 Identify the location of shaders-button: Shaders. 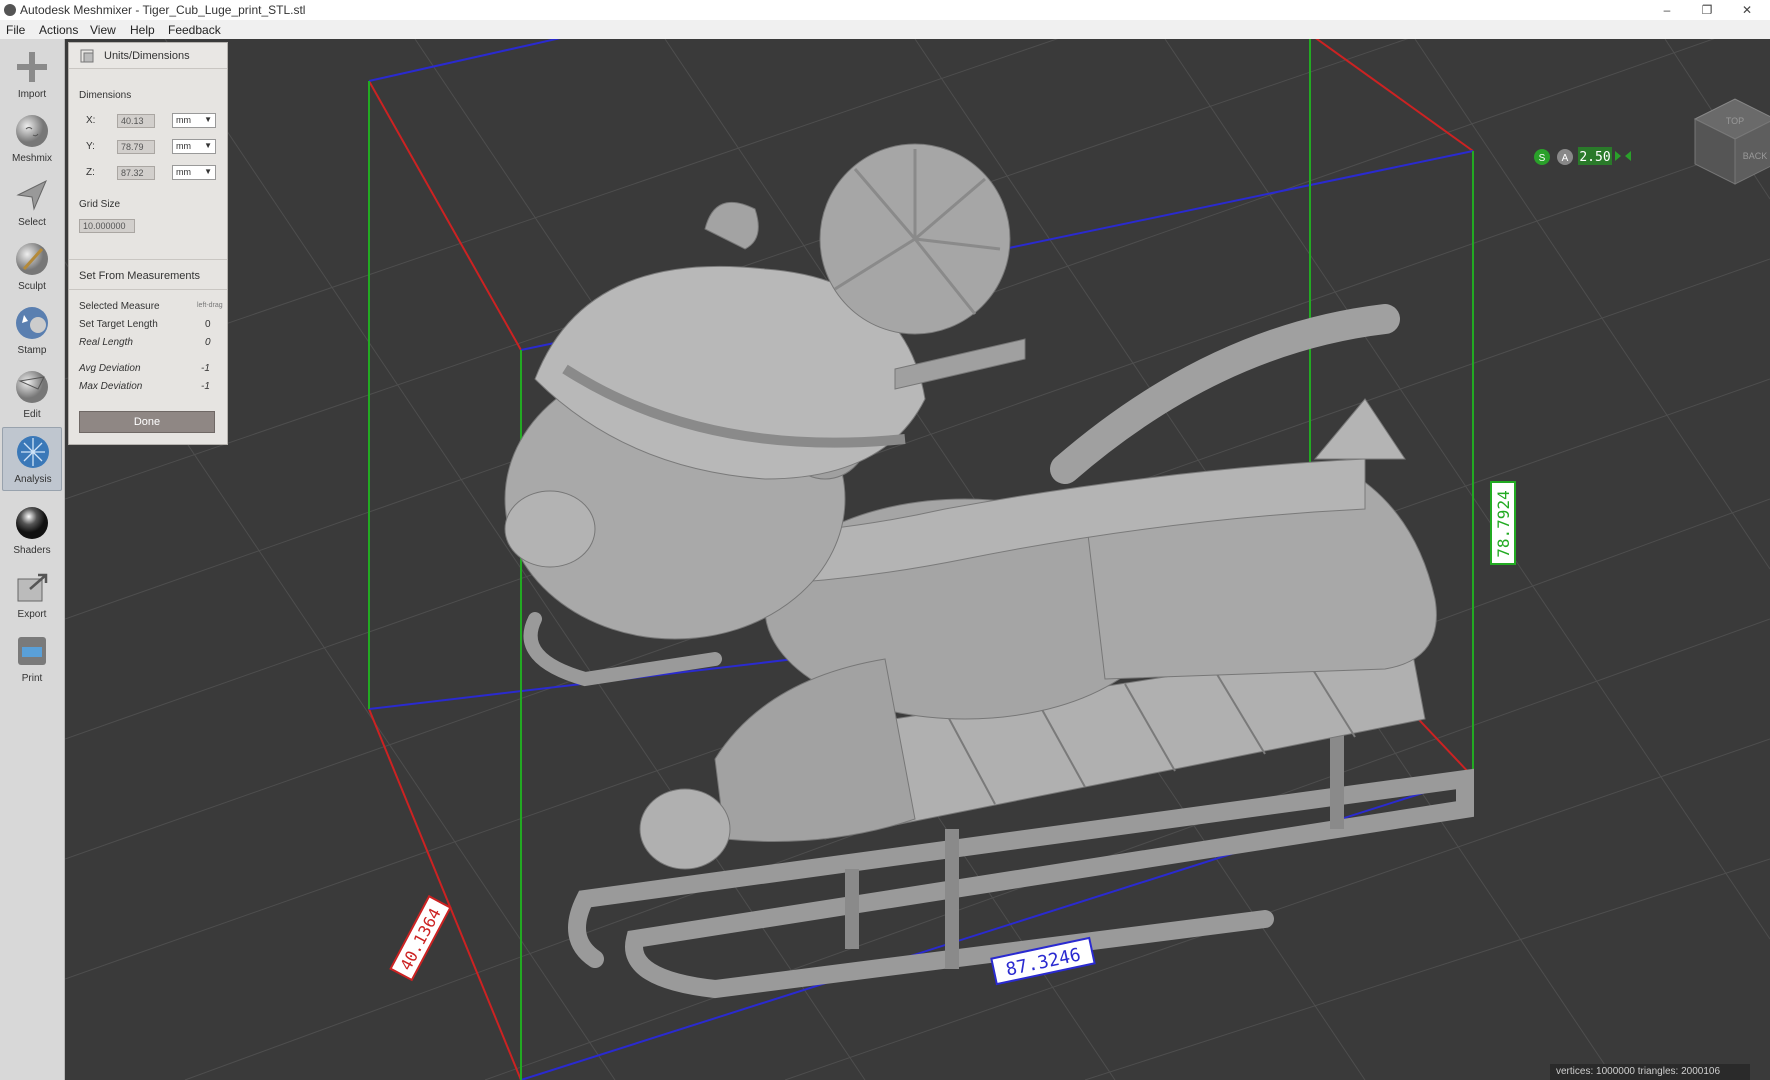
(32, 531).